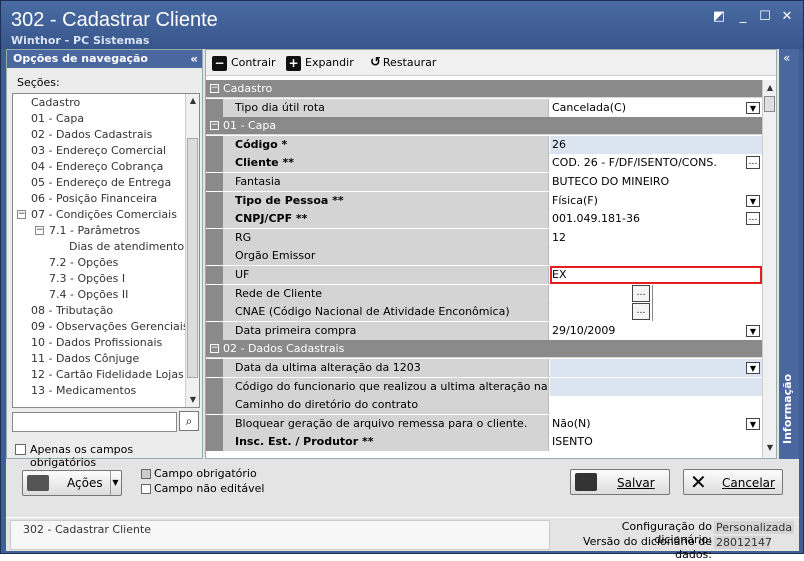 This screenshot has width=804, height=561. I want to click on grid-row: Orgão Emissor, so click(484, 256).